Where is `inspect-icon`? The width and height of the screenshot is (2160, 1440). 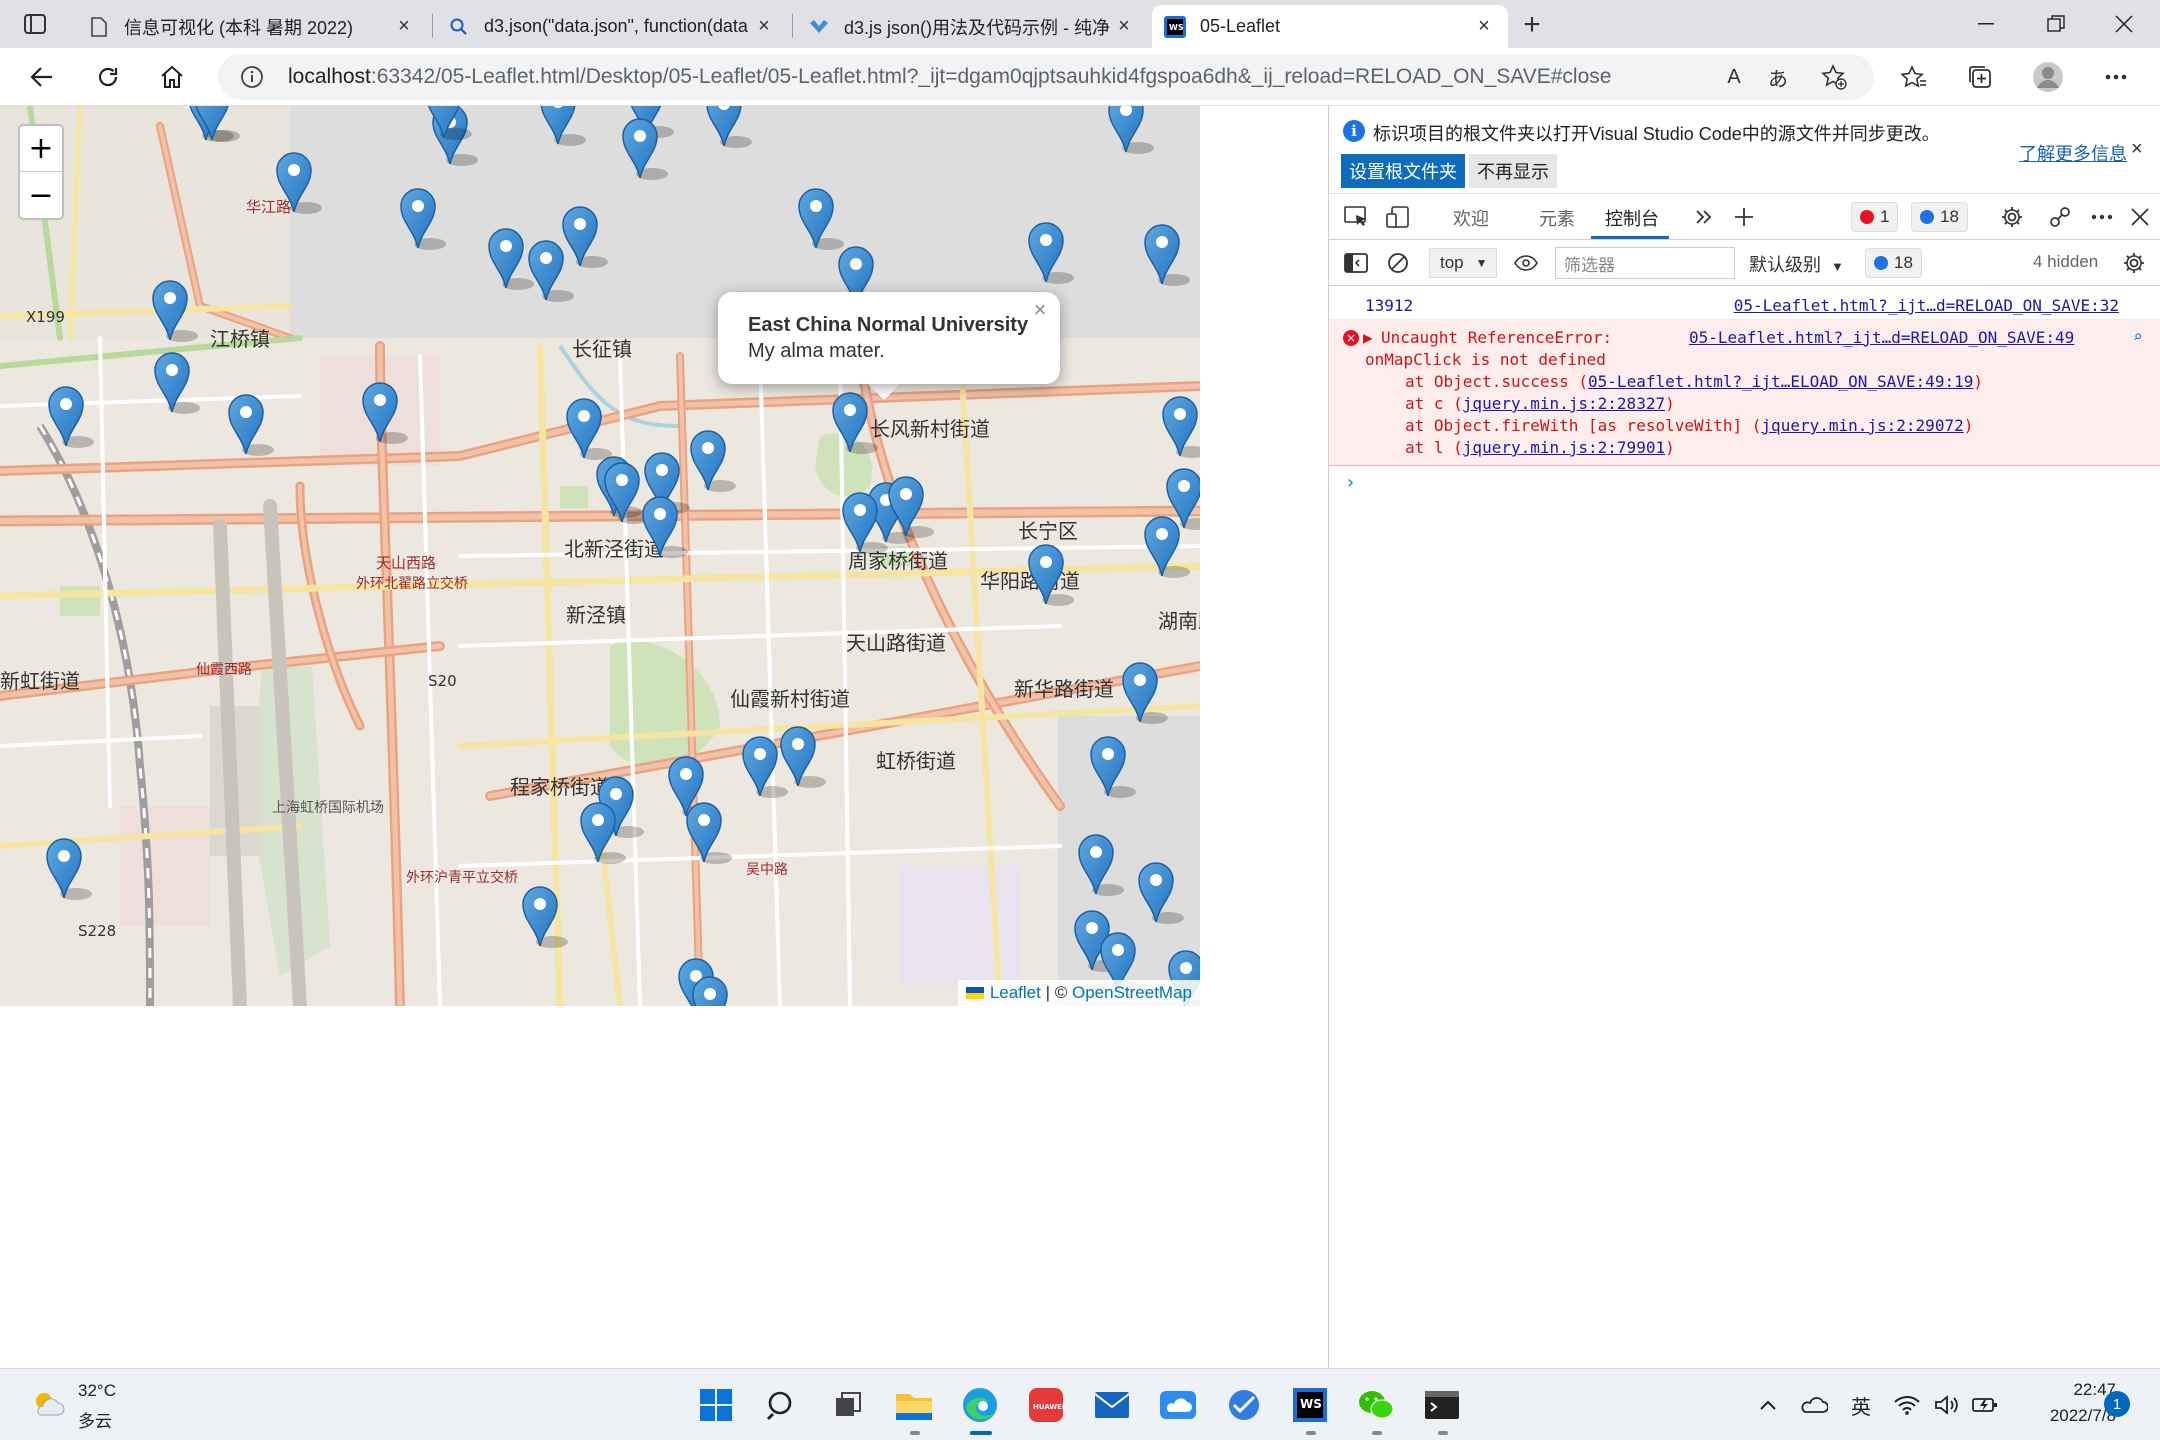 inspect-icon is located at coordinates (1356, 217).